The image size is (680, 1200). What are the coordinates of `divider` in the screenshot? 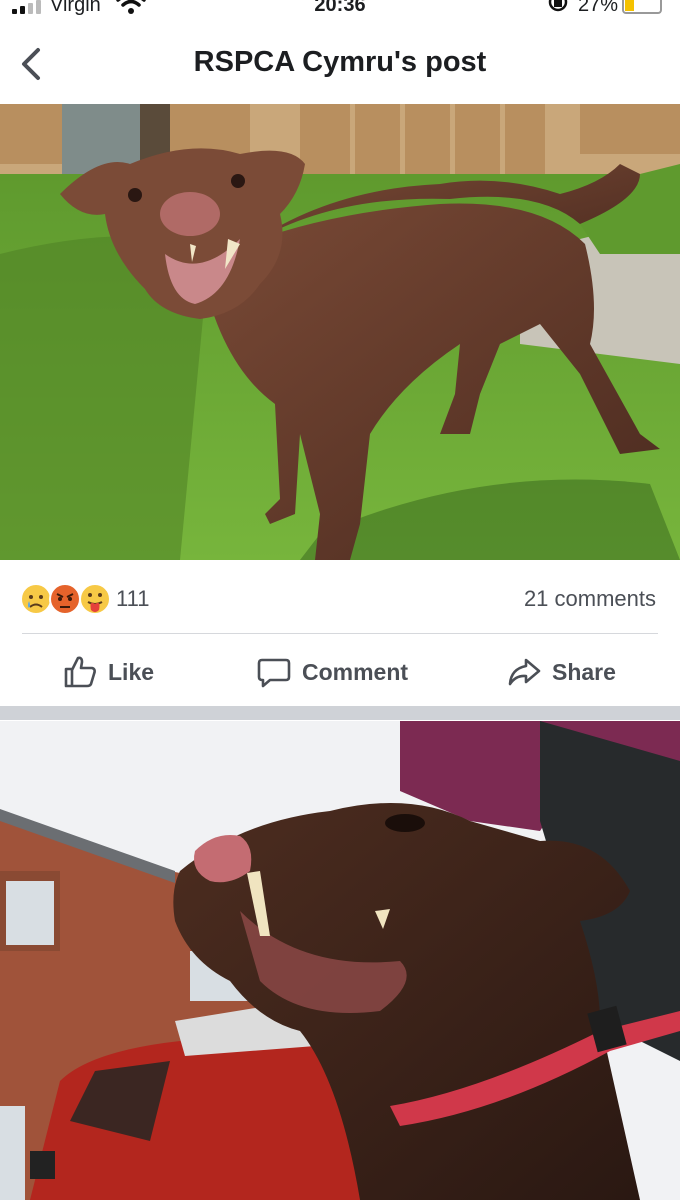 It's located at (340, 633).